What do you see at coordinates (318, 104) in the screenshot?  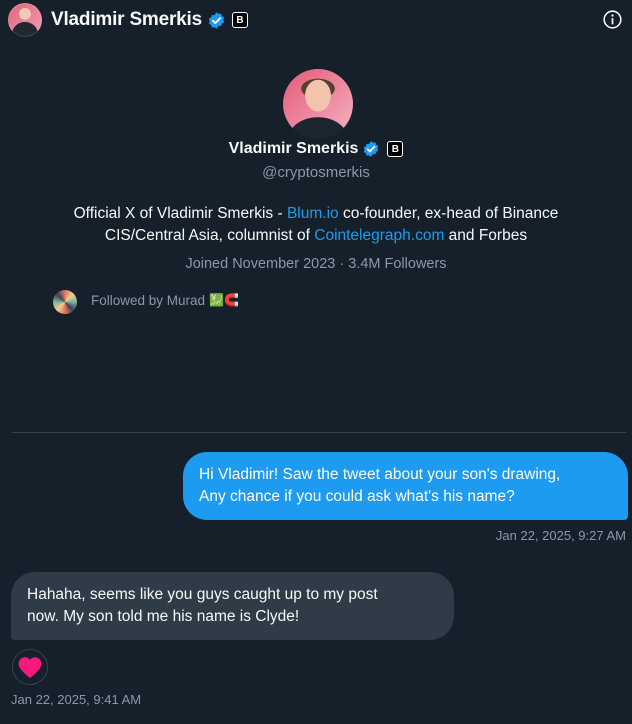 I see `profile-avatar` at bounding box center [318, 104].